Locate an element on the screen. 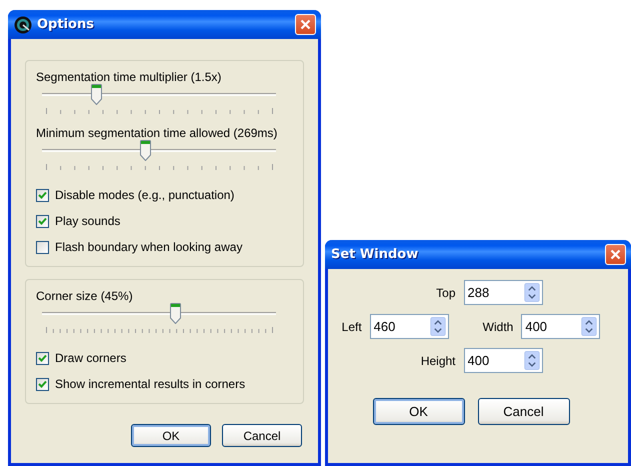 The height and width of the screenshot is (466, 631). checkbox-label: Play sounds is located at coordinates (87, 221).